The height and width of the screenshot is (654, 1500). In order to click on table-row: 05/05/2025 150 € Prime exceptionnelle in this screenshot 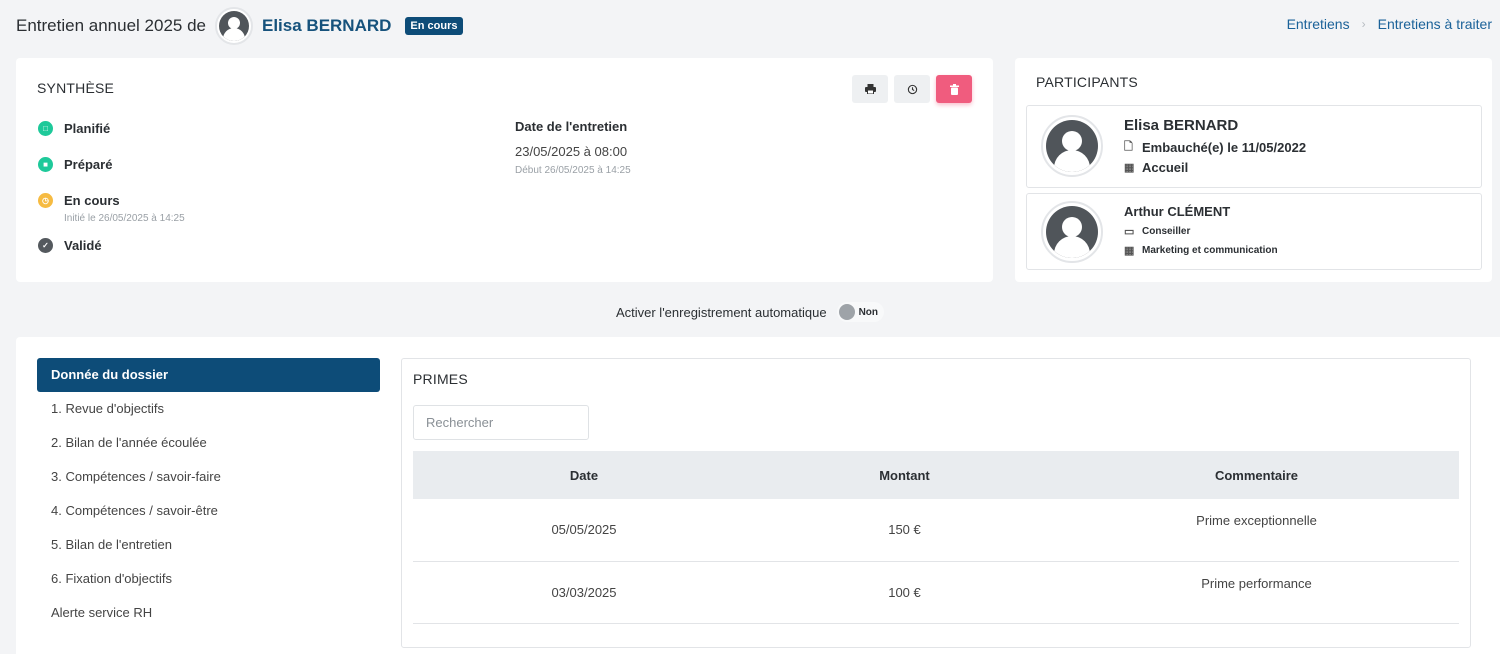, I will do `click(936, 530)`.